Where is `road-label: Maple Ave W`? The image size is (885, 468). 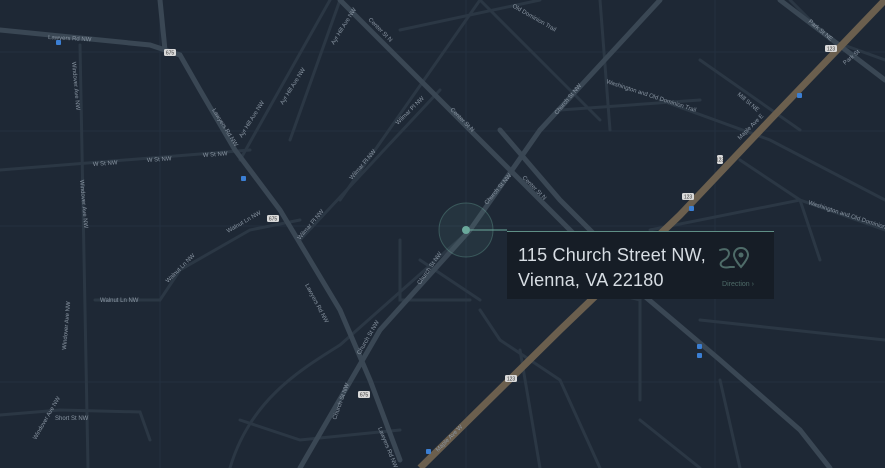
road-label: Maple Ave W is located at coordinates (449, 438).